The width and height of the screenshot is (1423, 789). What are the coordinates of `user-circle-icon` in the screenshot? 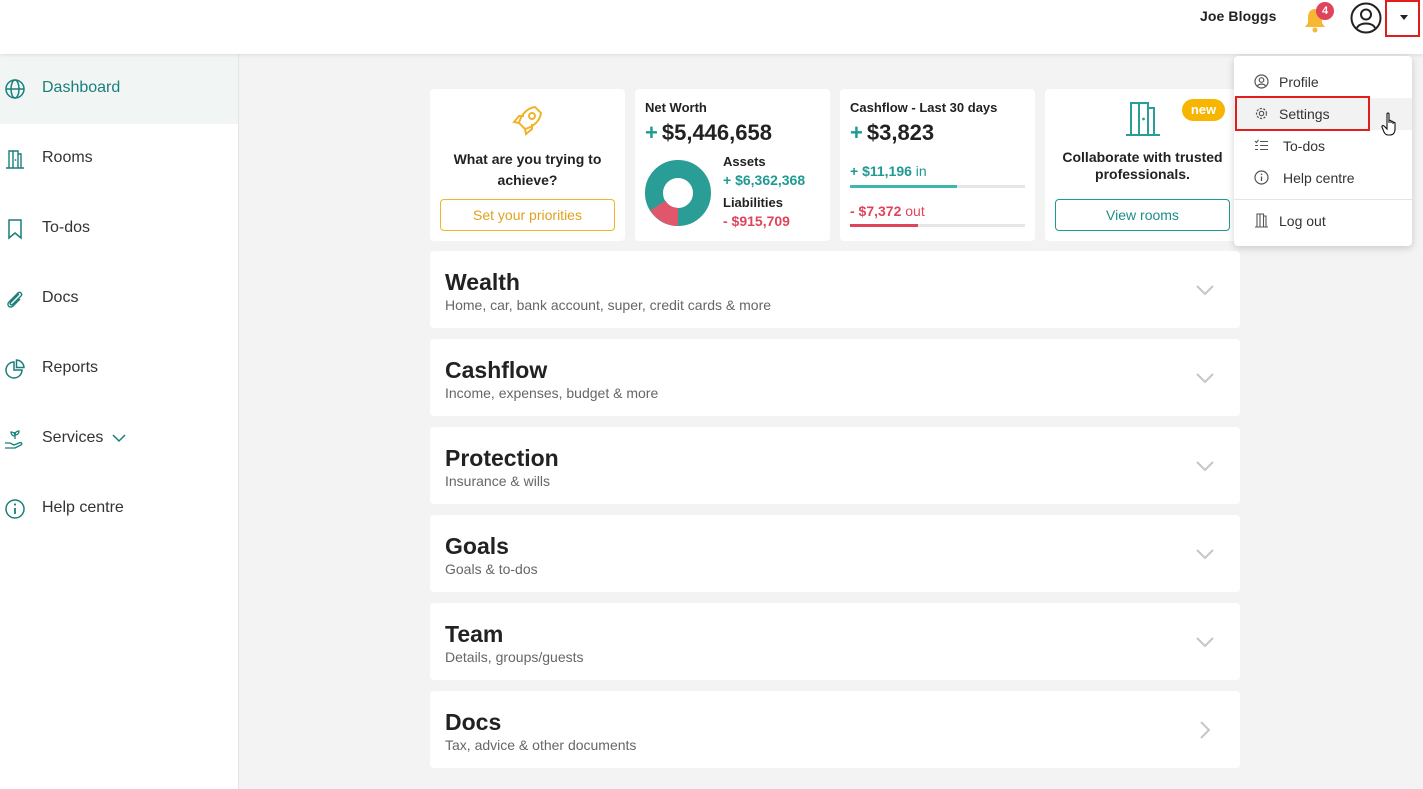 It's located at (1261, 81).